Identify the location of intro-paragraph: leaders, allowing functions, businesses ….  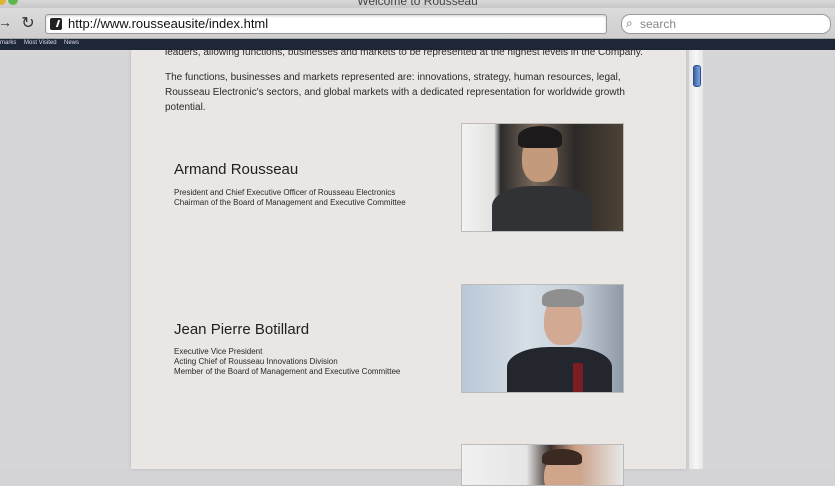
(404, 52).